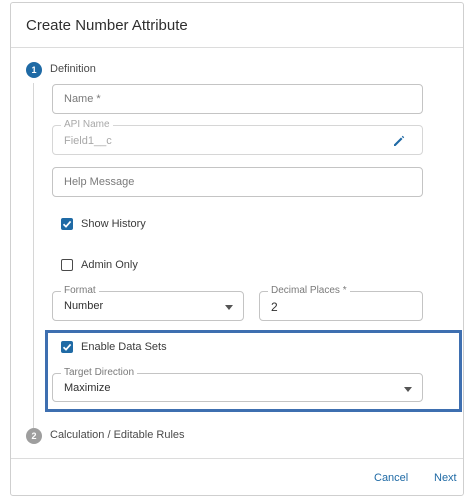  What do you see at coordinates (391, 478) in the screenshot?
I see `cancel-button: Cancel` at bounding box center [391, 478].